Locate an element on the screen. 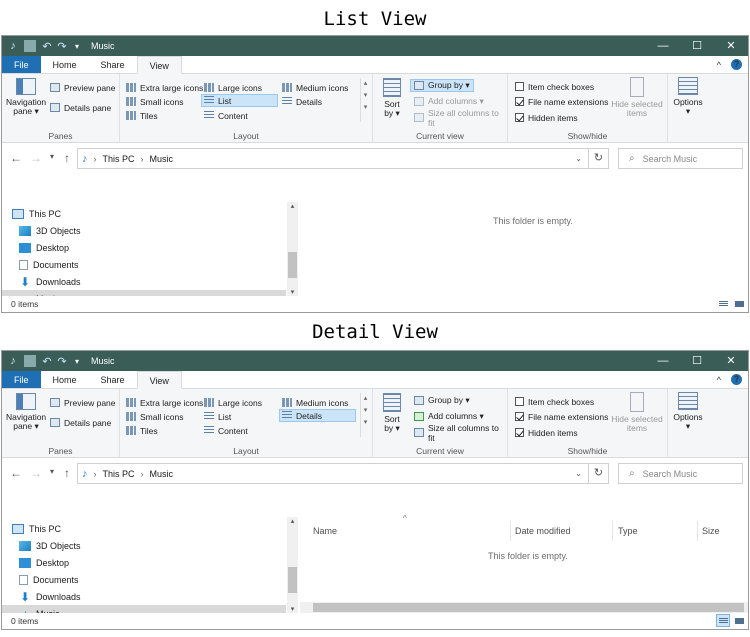 Image resolution: width=750 pixels, height=637 pixels. undo-icon: ↶ is located at coordinates (47, 46).